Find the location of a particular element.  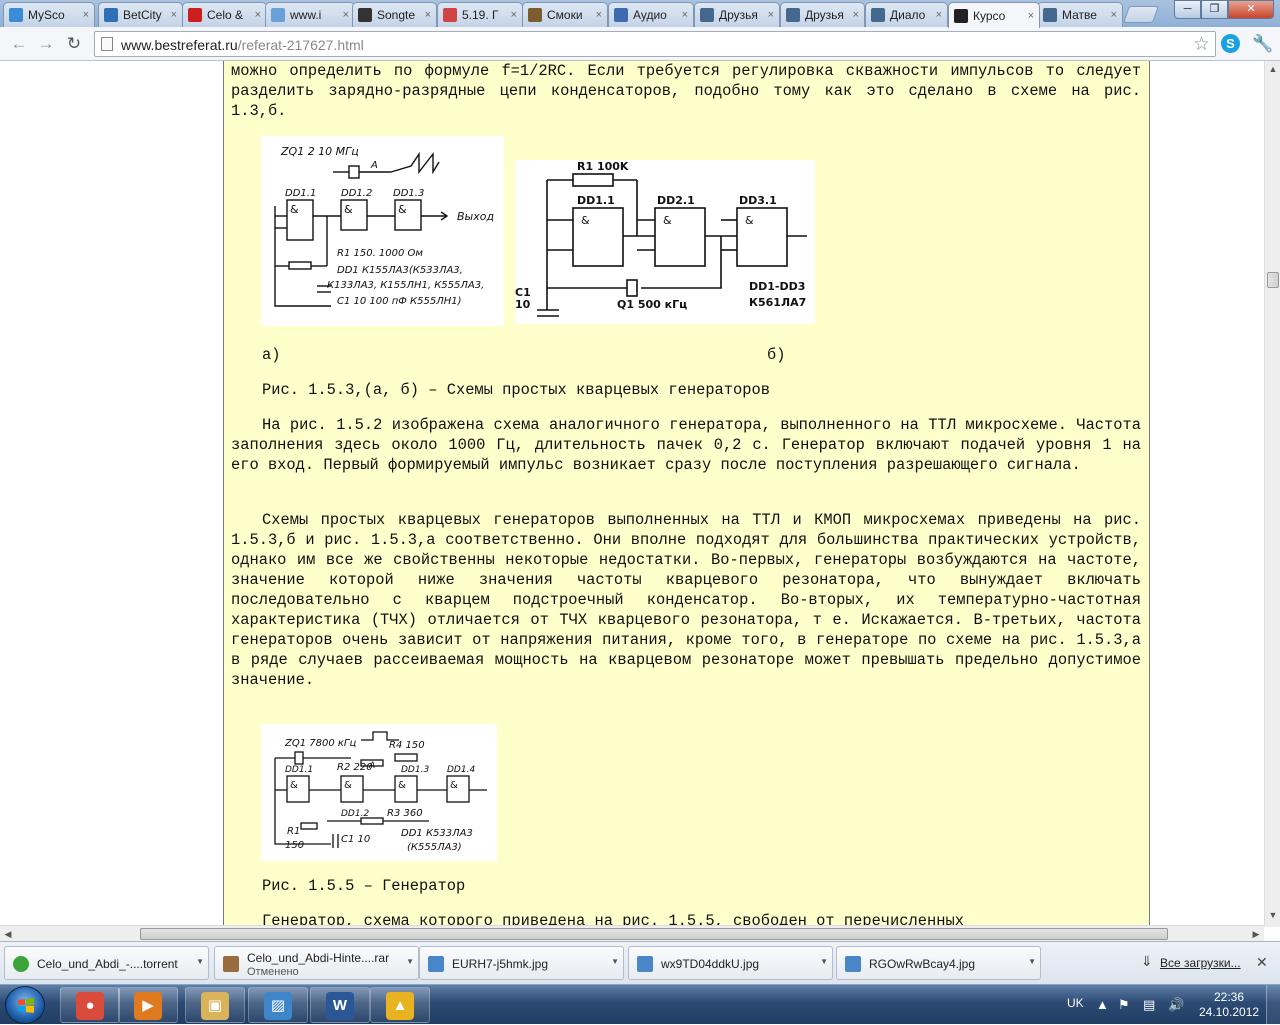

scroll-right-arrow-icon: ▶ is located at coordinates (1256, 934).